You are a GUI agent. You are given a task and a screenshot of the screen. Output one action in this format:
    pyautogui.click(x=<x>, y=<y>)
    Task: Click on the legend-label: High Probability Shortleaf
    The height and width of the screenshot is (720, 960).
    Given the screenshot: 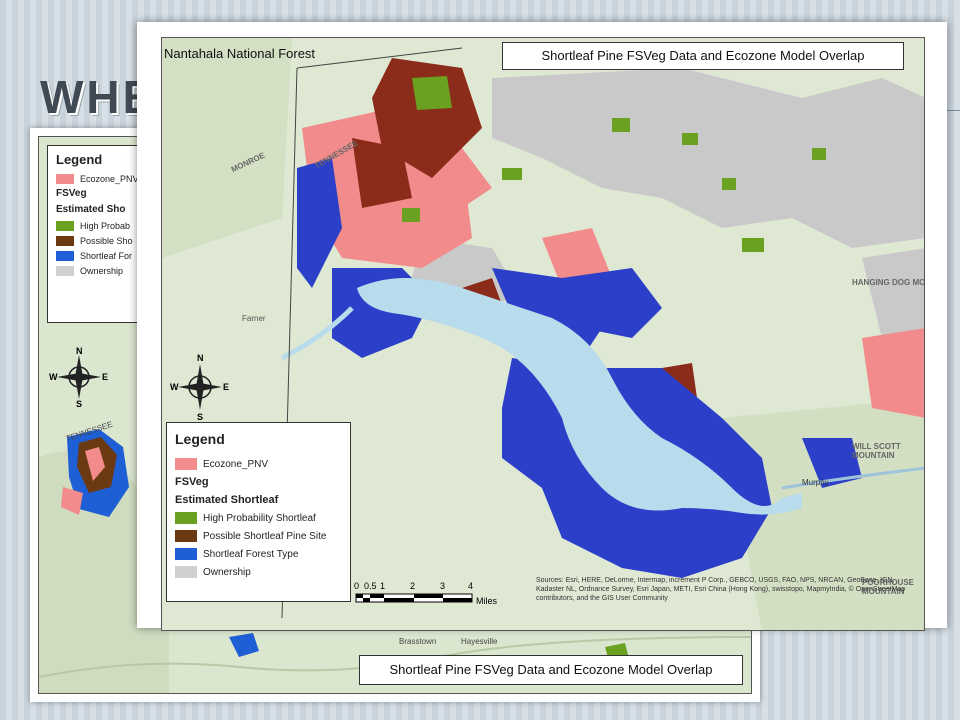 What is the action you would take?
    pyautogui.click(x=259, y=518)
    